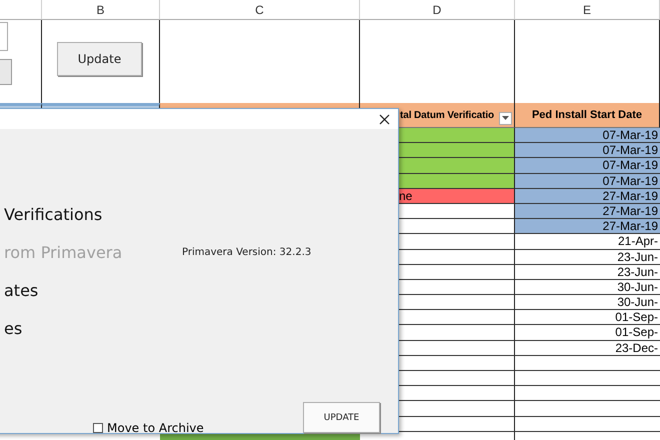 Image resolution: width=660 pixels, height=440 pixels. I want to click on menu-option: ates, so click(93, 290).